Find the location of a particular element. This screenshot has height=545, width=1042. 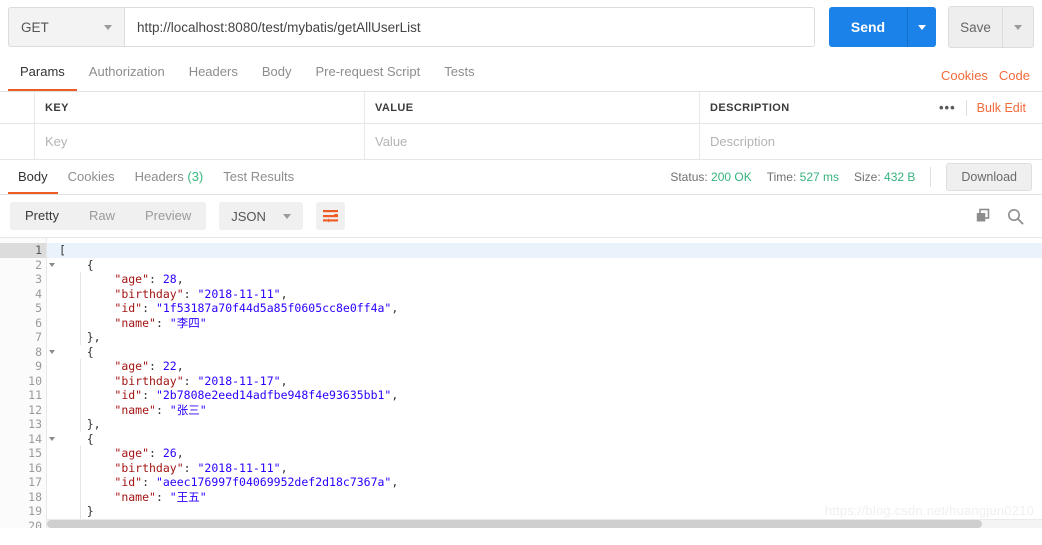

response-view-toolbar: Pretty Raw Preview JSON is located at coordinates (521, 216).